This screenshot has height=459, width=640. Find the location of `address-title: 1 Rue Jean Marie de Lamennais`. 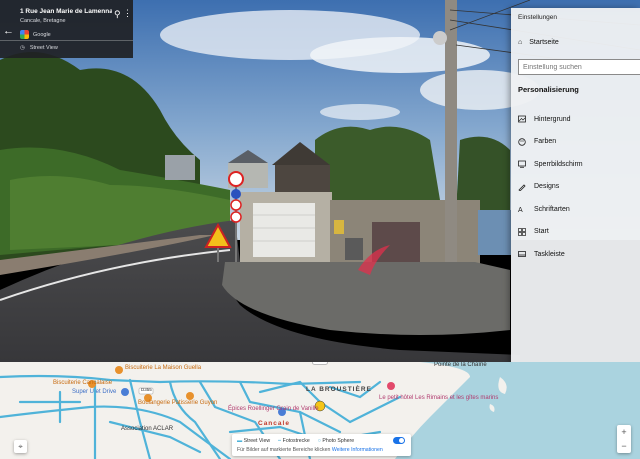

address-title: 1 Rue Jean Marie de Lamennais is located at coordinates (66, 11).